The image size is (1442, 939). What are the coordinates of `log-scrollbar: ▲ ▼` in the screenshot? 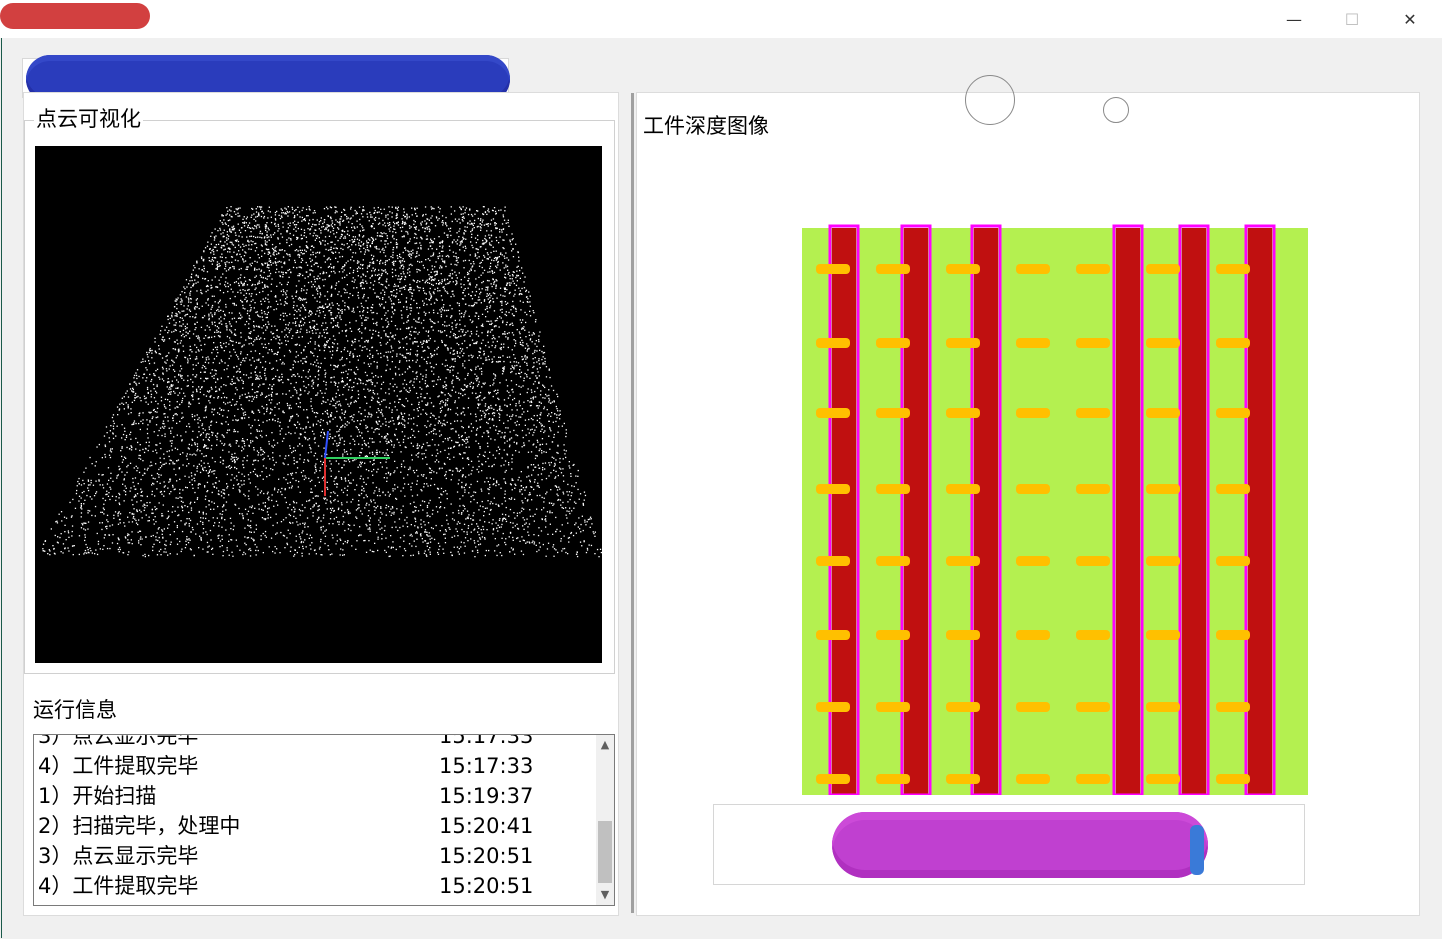 It's located at (605, 820).